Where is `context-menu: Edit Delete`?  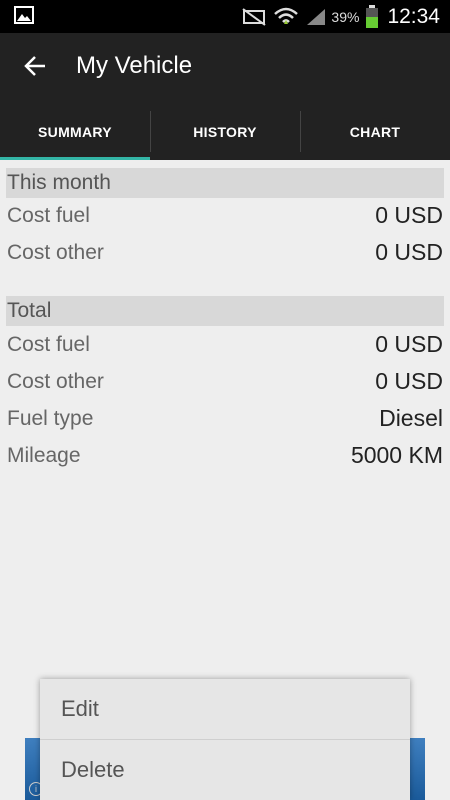
context-menu: Edit Delete is located at coordinates (225, 739).